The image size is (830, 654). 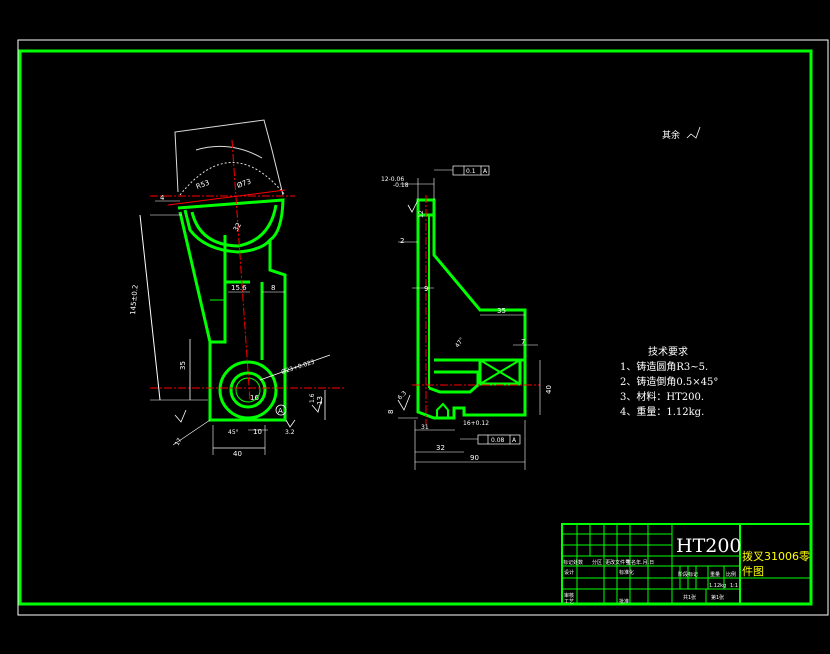 What do you see at coordinates (402, 396) in the screenshot?
I see `dim-6-3: 6.3` at bounding box center [402, 396].